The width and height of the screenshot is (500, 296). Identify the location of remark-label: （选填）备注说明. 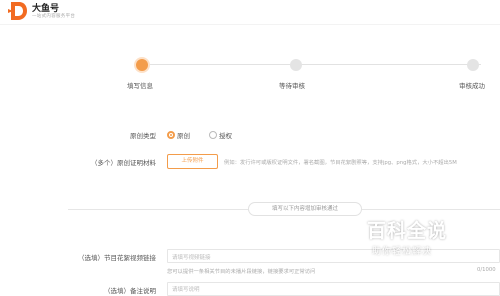
(130, 291).